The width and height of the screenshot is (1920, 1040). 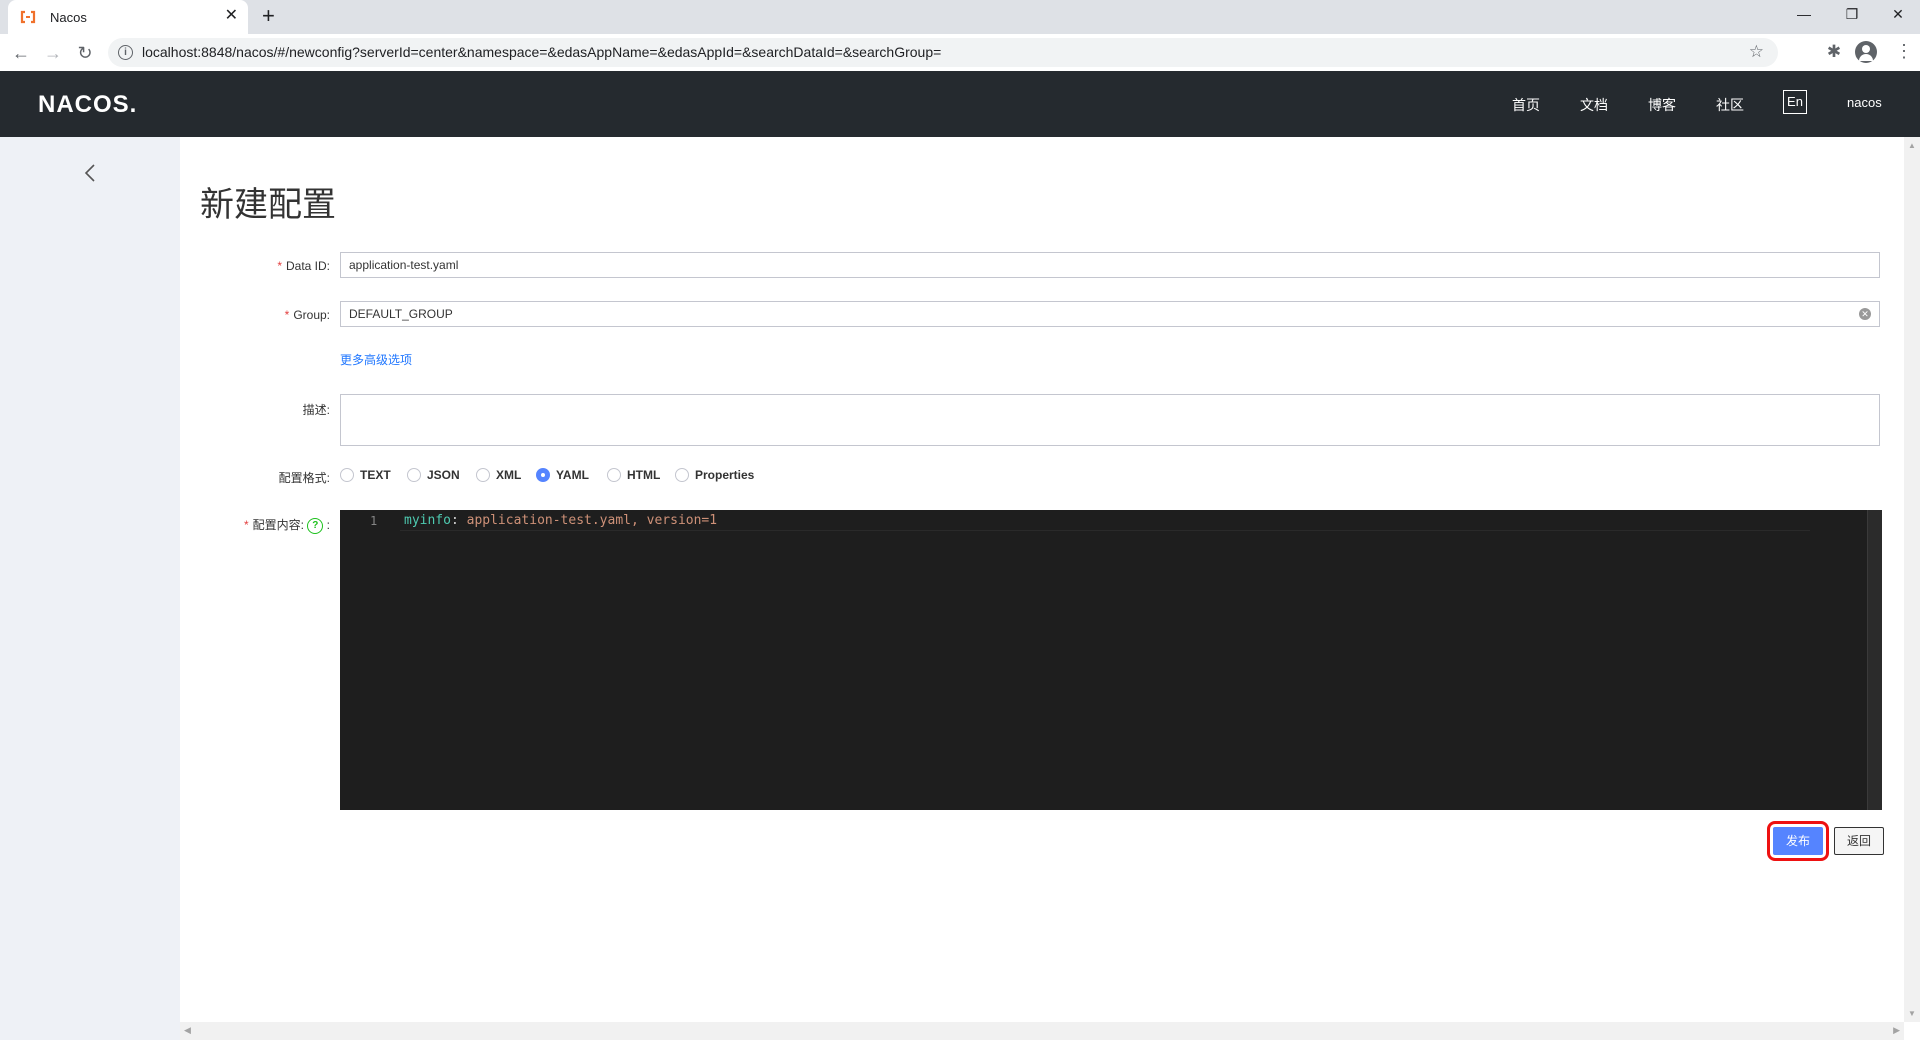 What do you see at coordinates (1904, 51) in the screenshot?
I see `browser-menu-icon: ⋮` at bounding box center [1904, 51].